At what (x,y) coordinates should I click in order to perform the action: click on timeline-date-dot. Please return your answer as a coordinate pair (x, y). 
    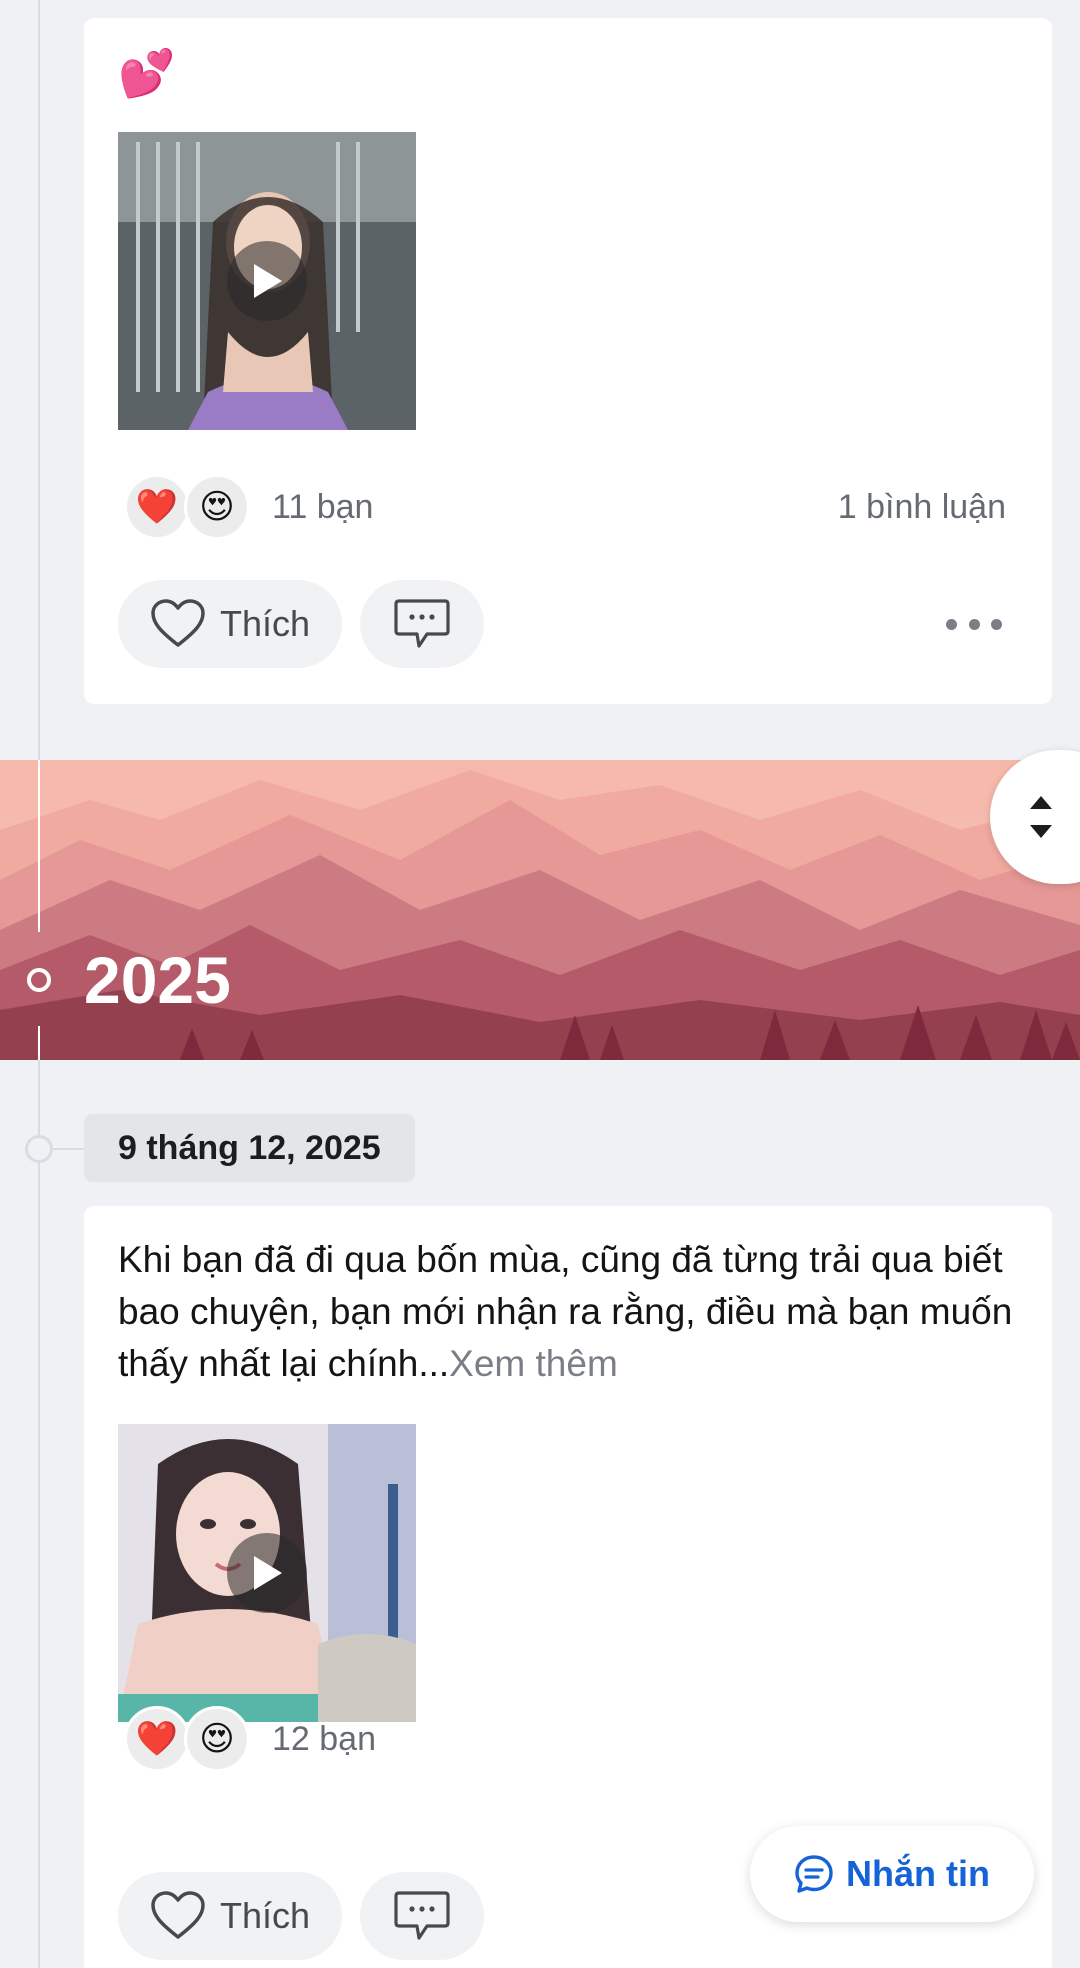
    Looking at the image, I should click on (39, 1149).